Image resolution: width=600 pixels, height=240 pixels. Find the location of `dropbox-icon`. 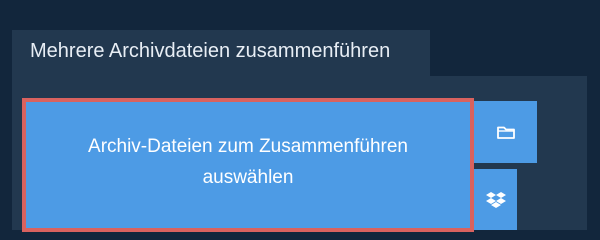

dropbox-icon is located at coordinates (495, 200).